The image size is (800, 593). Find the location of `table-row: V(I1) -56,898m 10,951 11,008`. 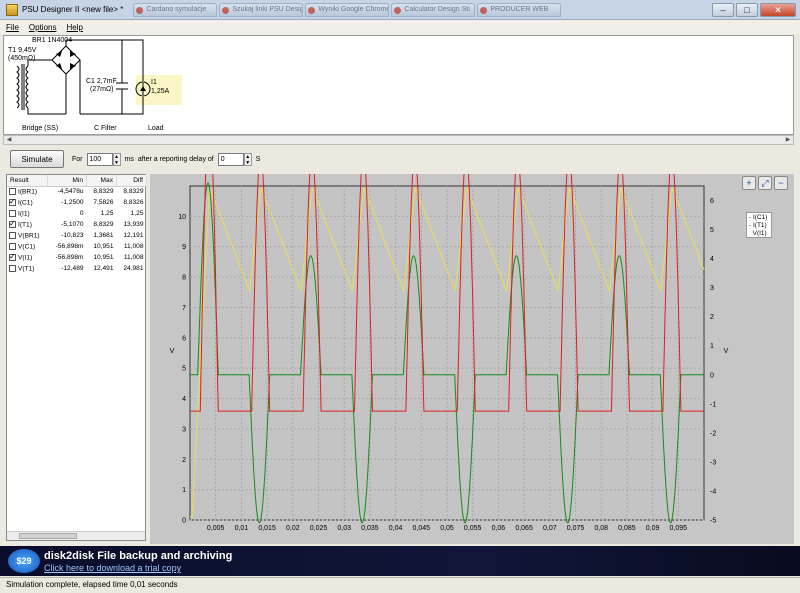

table-row: V(I1) -56,898m 10,951 11,008 is located at coordinates (77, 257).